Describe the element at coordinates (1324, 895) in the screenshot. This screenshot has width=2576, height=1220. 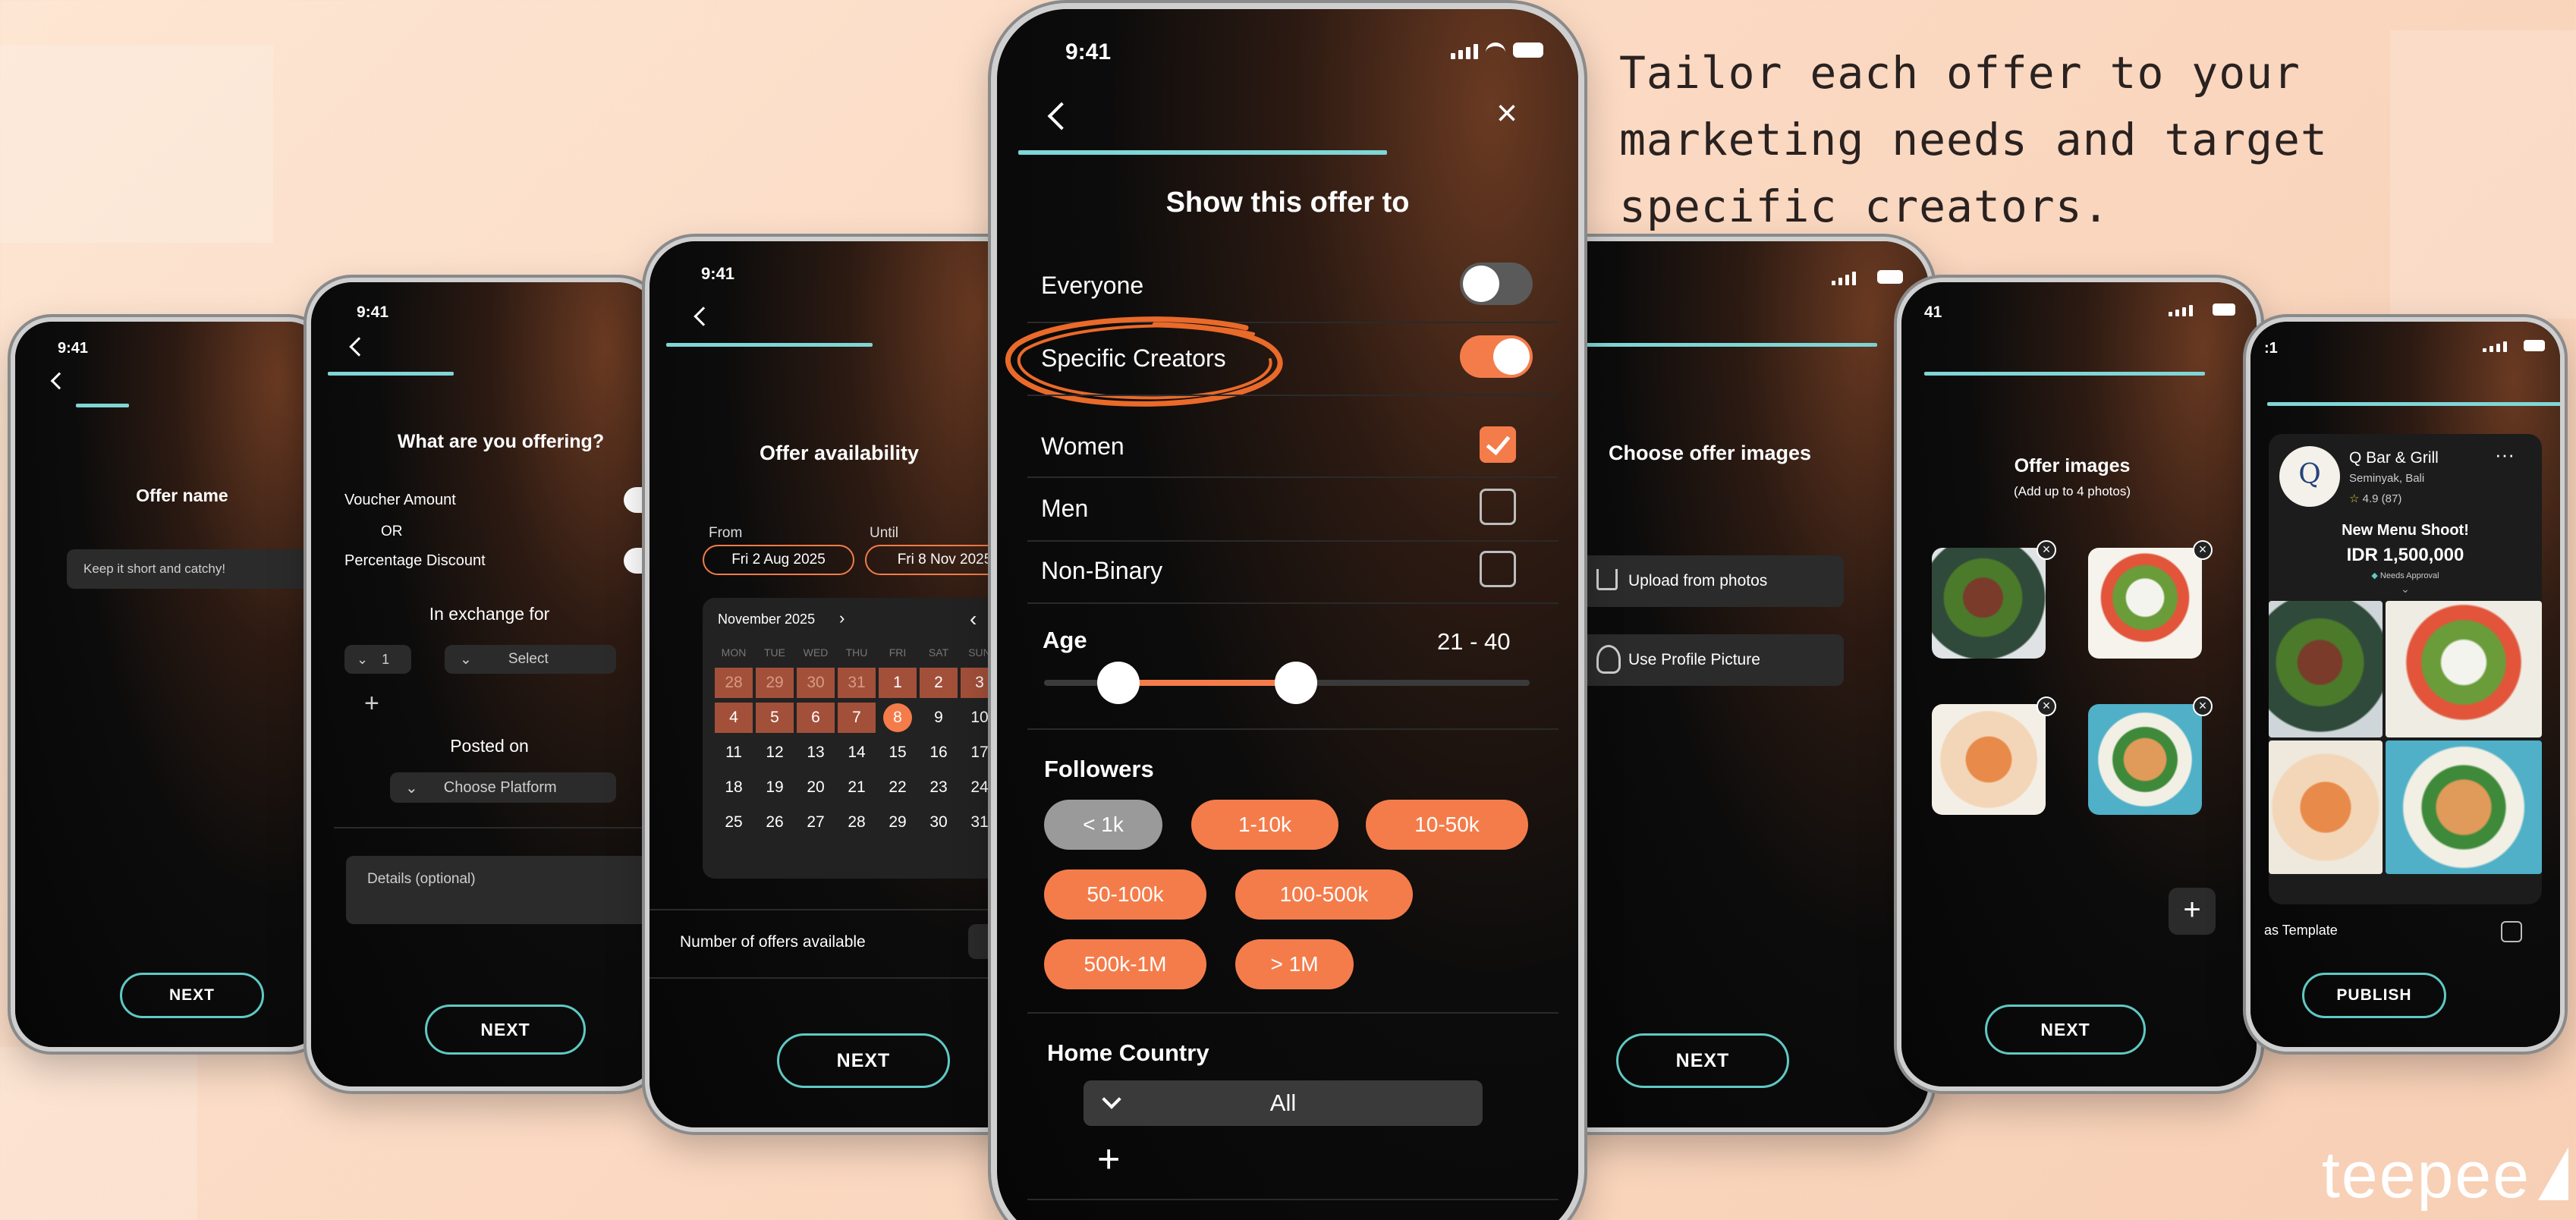
I see `followers-chip: 100-500k` at that location.